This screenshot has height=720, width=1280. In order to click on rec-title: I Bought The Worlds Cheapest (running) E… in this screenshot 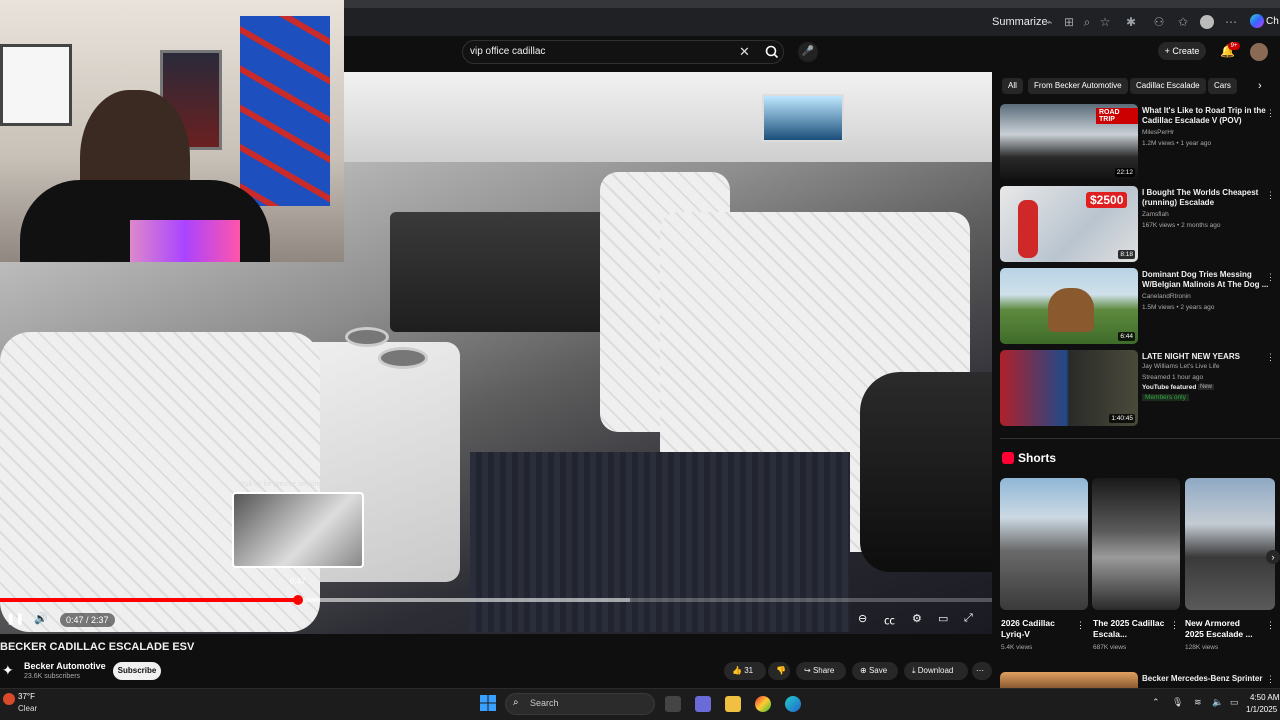, I will do `click(1206, 198)`.